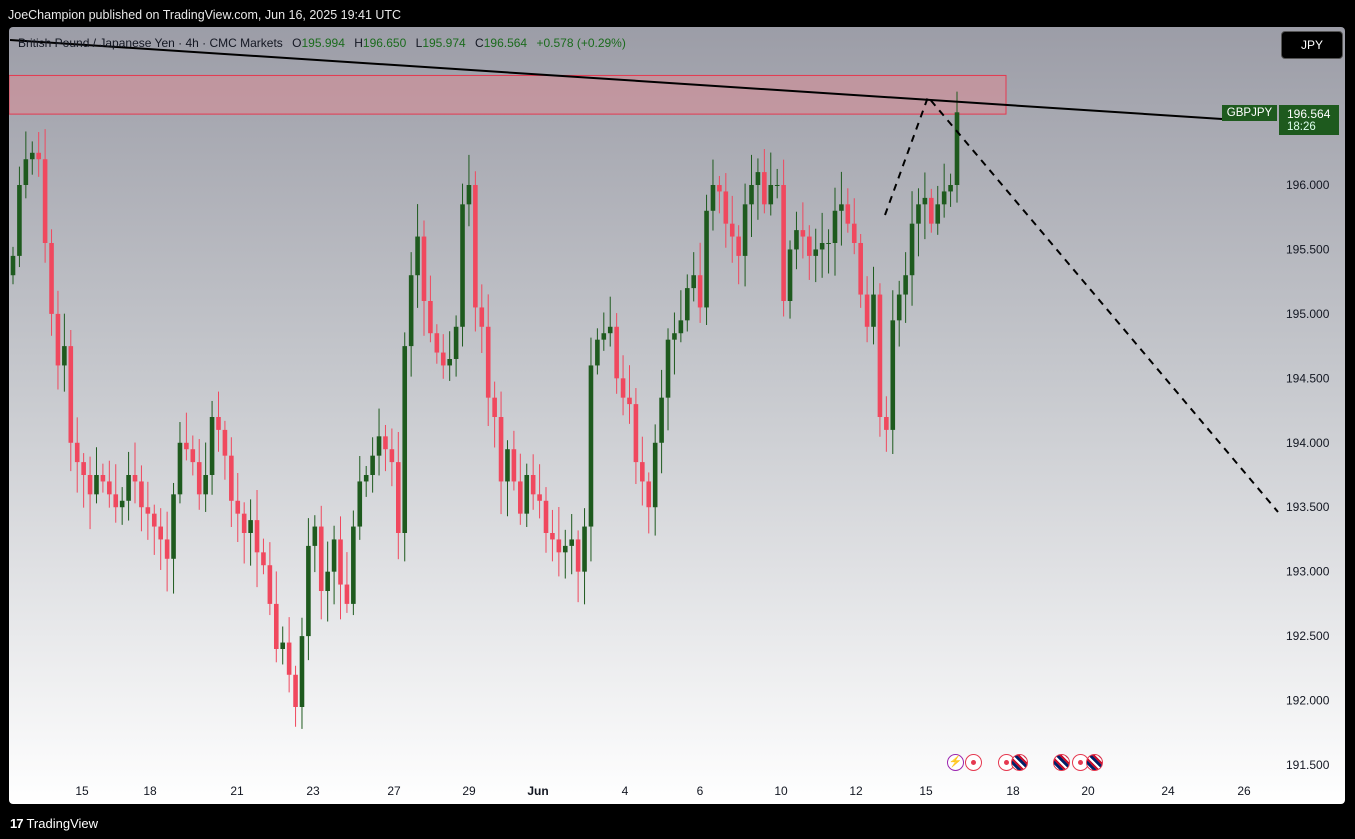  Describe the element at coordinates (1081, 304) in the screenshot. I see `projection-dashed-line` at that location.